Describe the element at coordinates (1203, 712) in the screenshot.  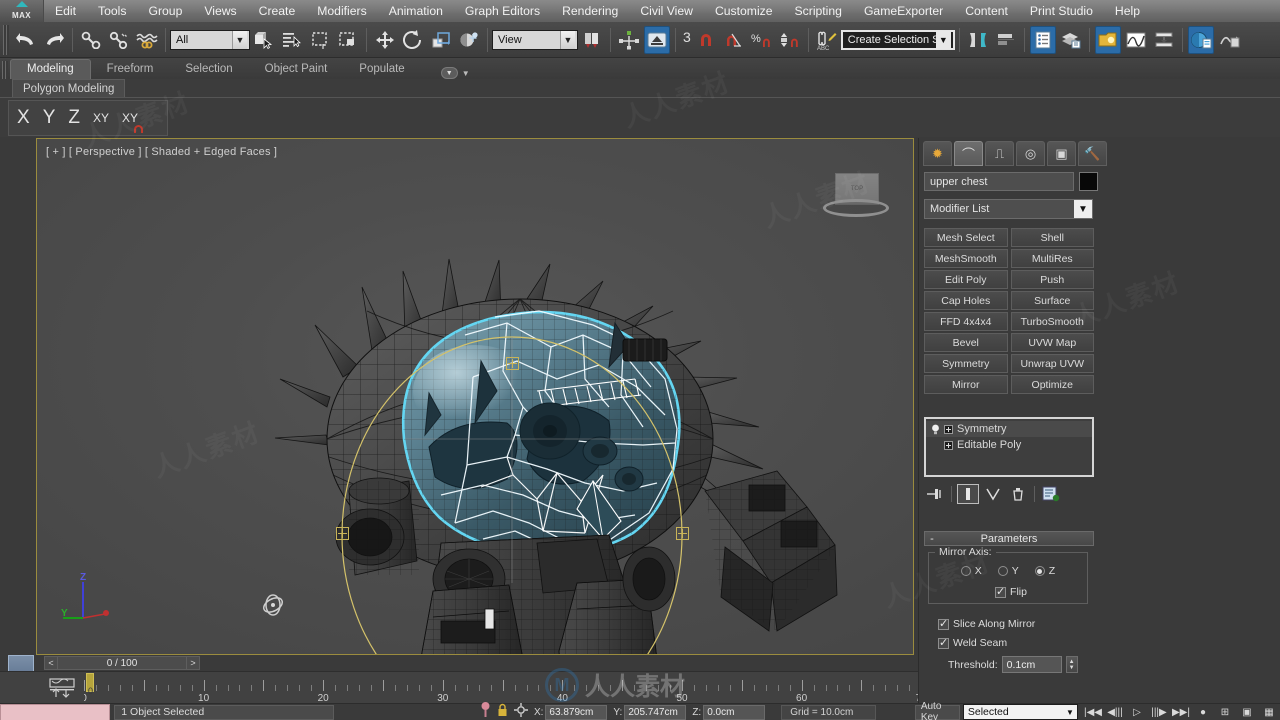
I see `key-mode-toggle-icon: ●` at that location.